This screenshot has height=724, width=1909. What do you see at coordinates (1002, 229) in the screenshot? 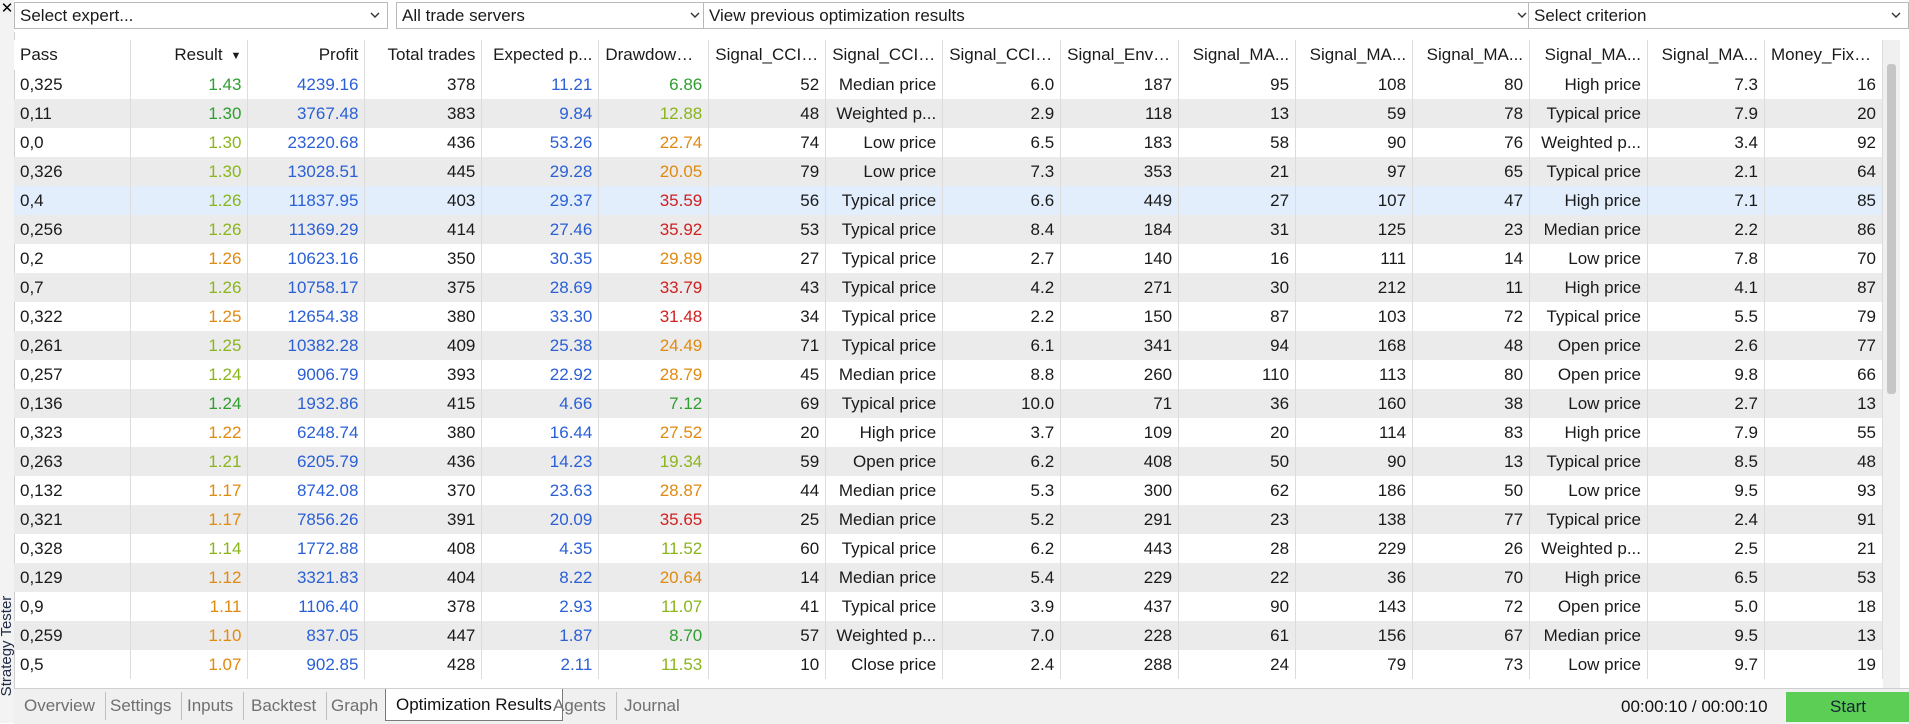
I see `table-cell: 8.4` at bounding box center [1002, 229].